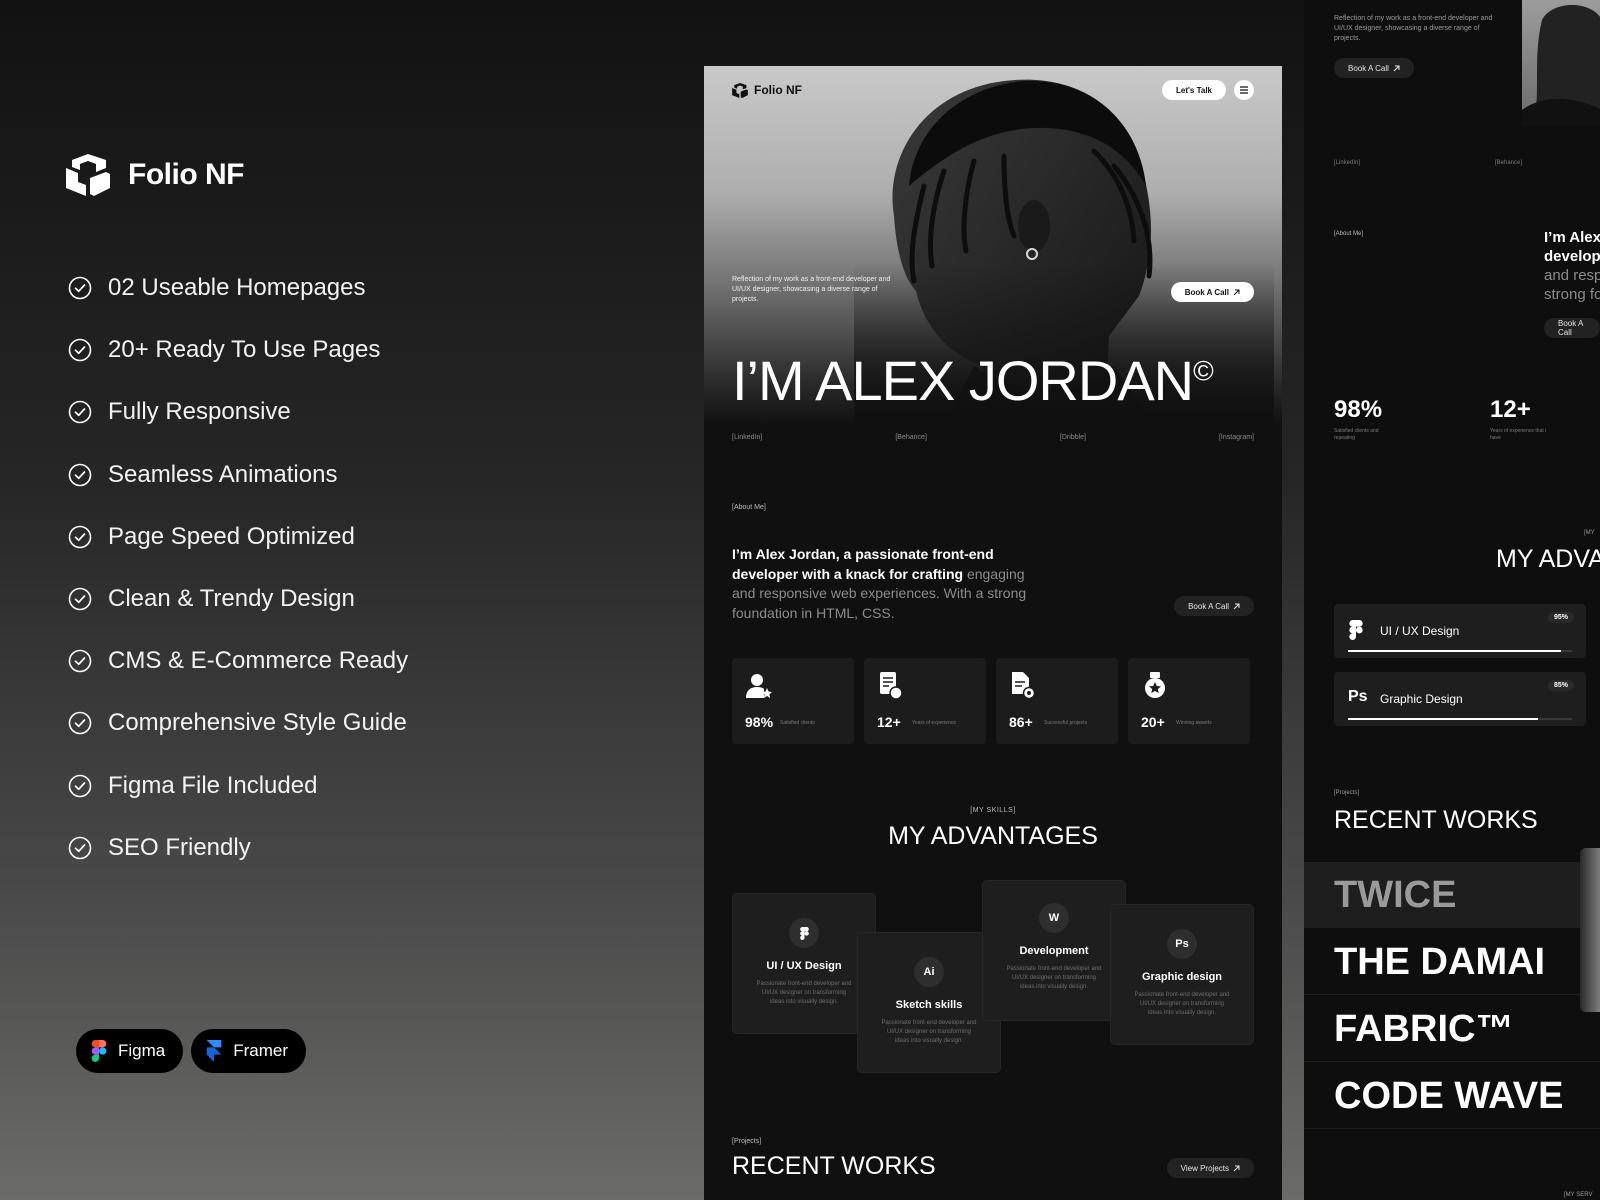 This screenshot has width=1600, height=1200. I want to click on skill-bar-row: Ps Graphic Design 85%, so click(1460, 699).